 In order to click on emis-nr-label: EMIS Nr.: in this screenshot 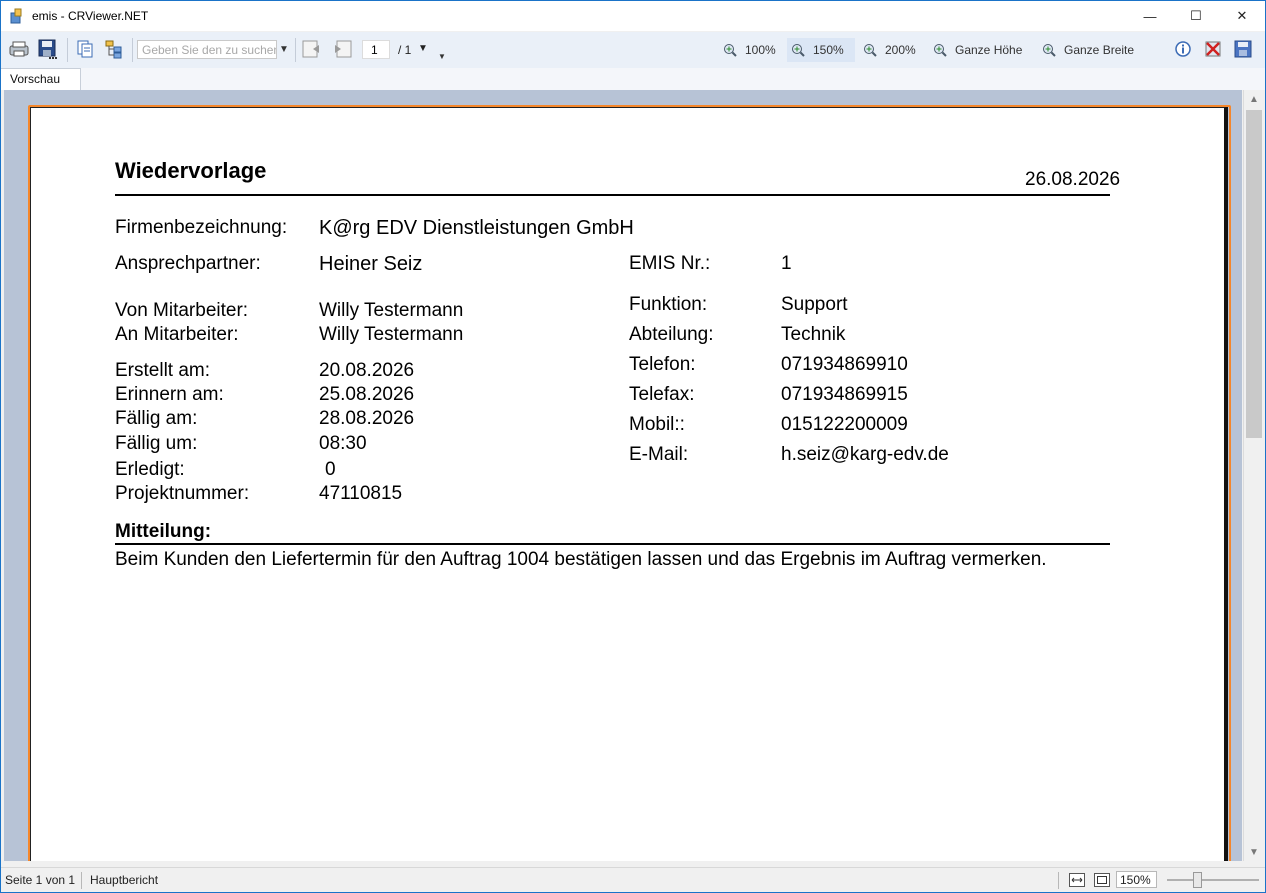, I will do `click(670, 263)`.